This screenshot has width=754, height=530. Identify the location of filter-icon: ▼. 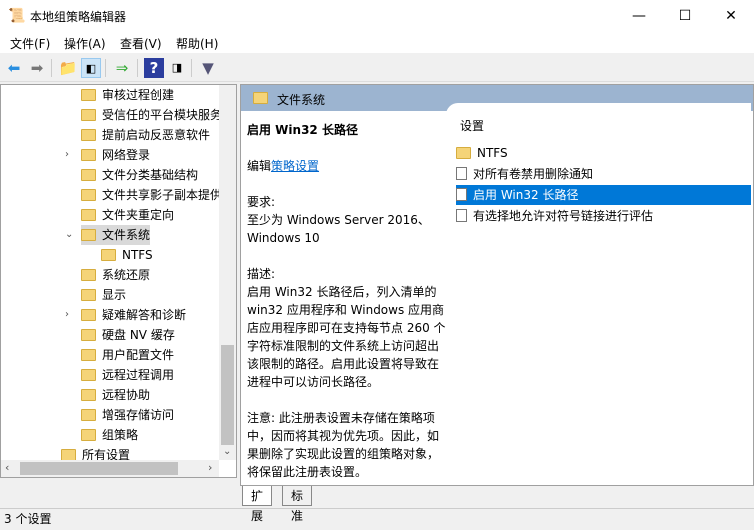
(208, 68).